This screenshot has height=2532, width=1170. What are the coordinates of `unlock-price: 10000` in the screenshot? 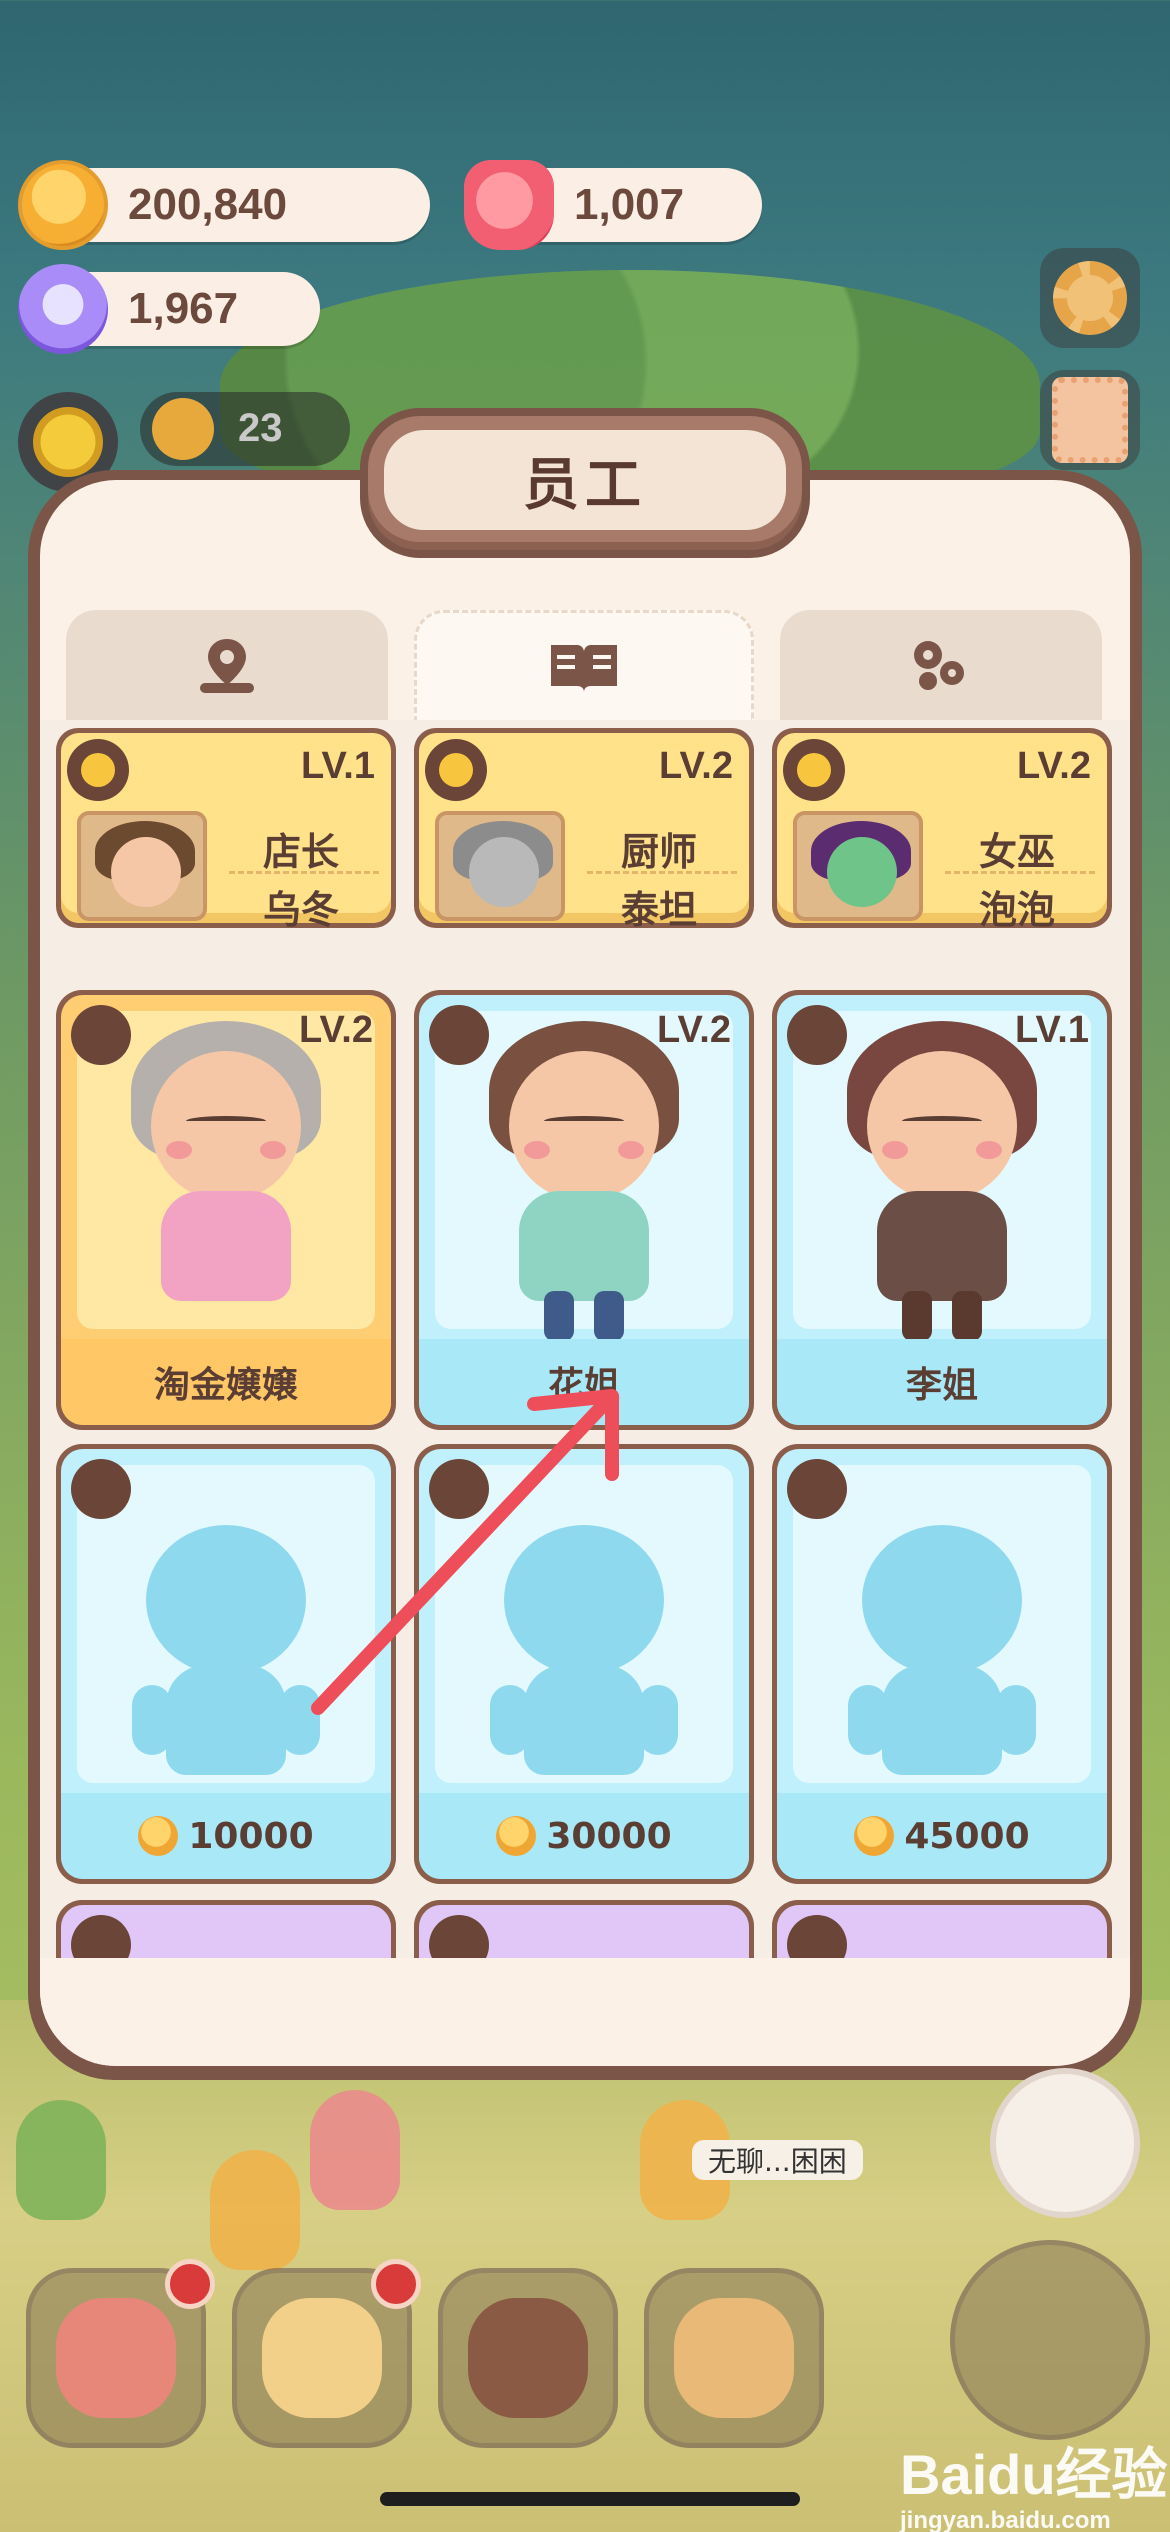 It's located at (226, 1836).